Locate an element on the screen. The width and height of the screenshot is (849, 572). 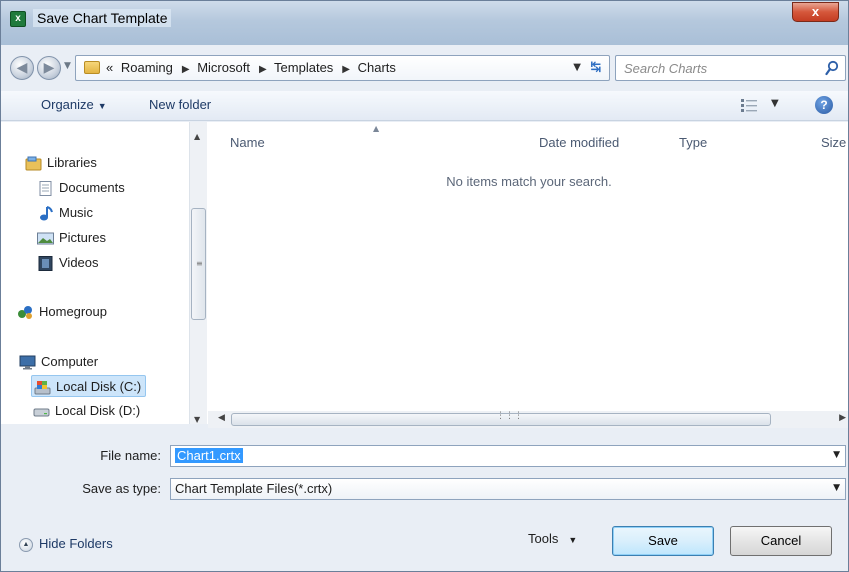
search-icon is located at coordinates (832, 68).